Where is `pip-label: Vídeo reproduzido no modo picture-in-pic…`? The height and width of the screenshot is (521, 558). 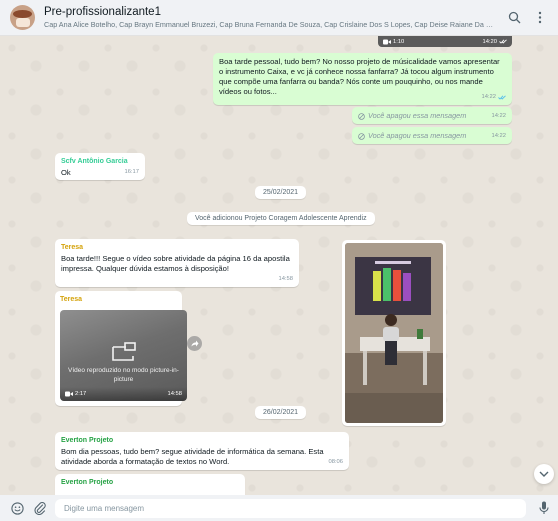
pip-label: Vídeo reproduzido no modo picture-in-pic… is located at coordinates (123, 375).